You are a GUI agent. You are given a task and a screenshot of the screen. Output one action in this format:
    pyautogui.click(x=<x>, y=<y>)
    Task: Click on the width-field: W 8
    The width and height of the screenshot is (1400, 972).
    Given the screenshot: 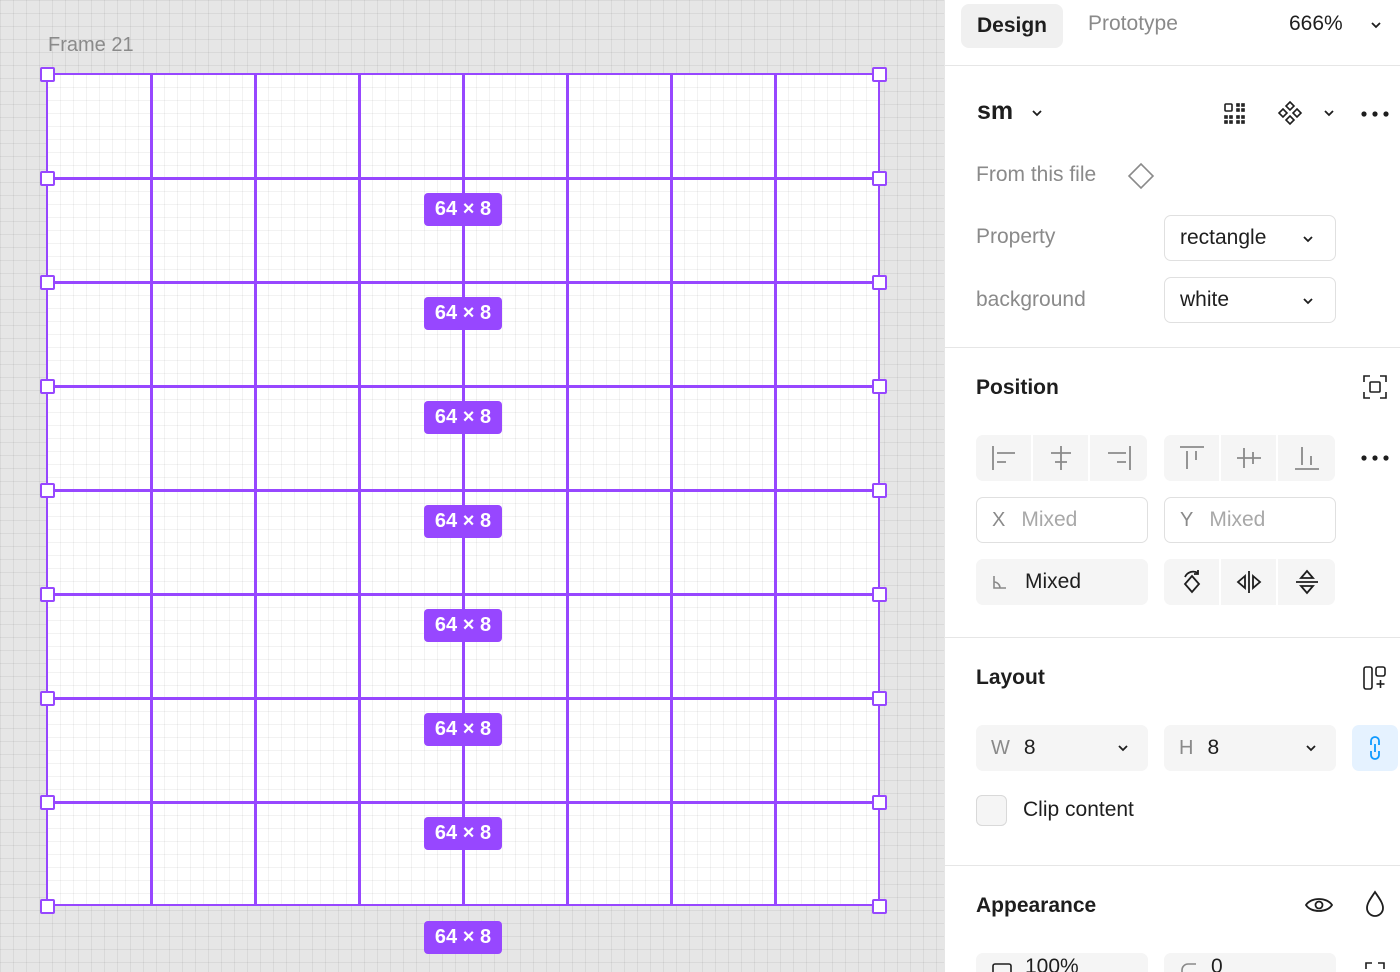 What is the action you would take?
    pyautogui.click(x=1062, y=748)
    